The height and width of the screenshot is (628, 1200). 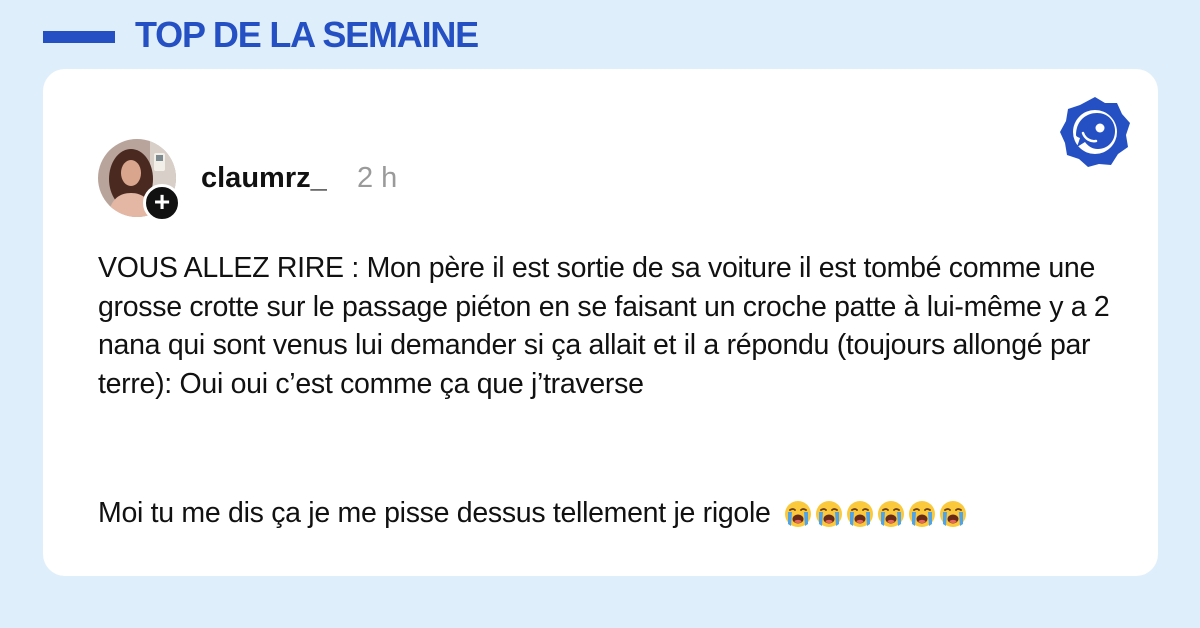 What do you see at coordinates (264, 178) in the screenshot?
I see `post-username: claumrz_` at bounding box center [264, 178].